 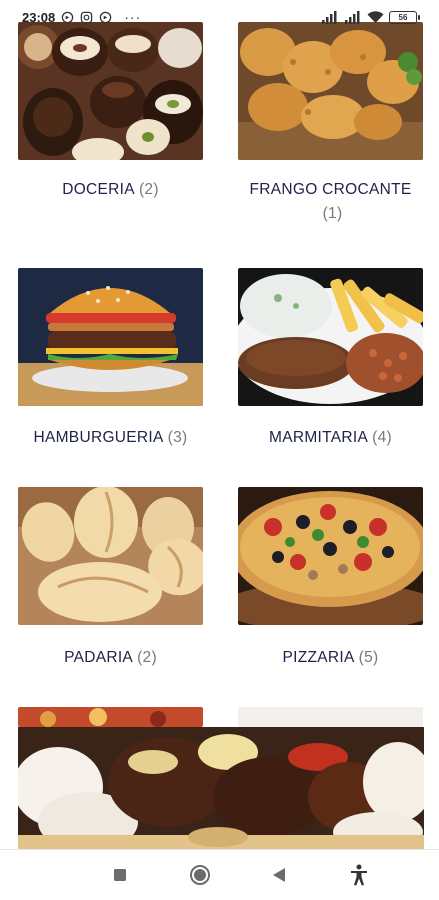 What do you see at coordinates (330, 189) in the screenshot?
I see `category-name: FRANGO CROCANTE` at bounding box center [330, 189].